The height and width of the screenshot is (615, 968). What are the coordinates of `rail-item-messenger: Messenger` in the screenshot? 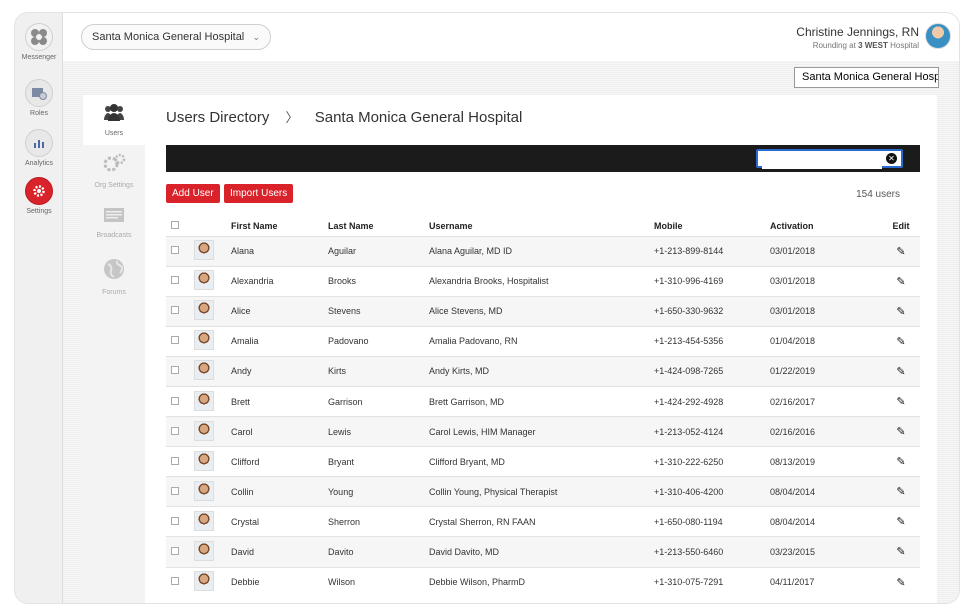 It's located at (39, 42).